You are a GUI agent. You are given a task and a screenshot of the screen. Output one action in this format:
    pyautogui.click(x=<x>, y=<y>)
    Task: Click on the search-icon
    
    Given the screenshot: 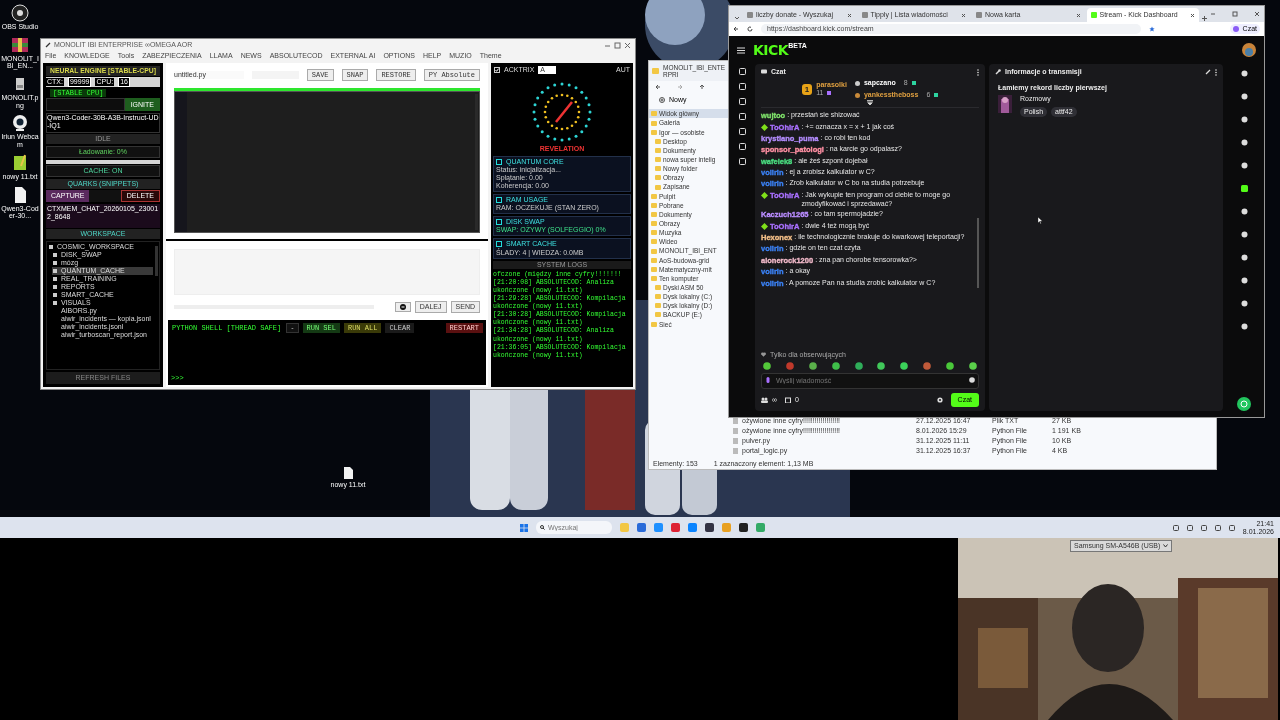 What is the action you would take?
    pyautogui.click(x=542, y=527)
    